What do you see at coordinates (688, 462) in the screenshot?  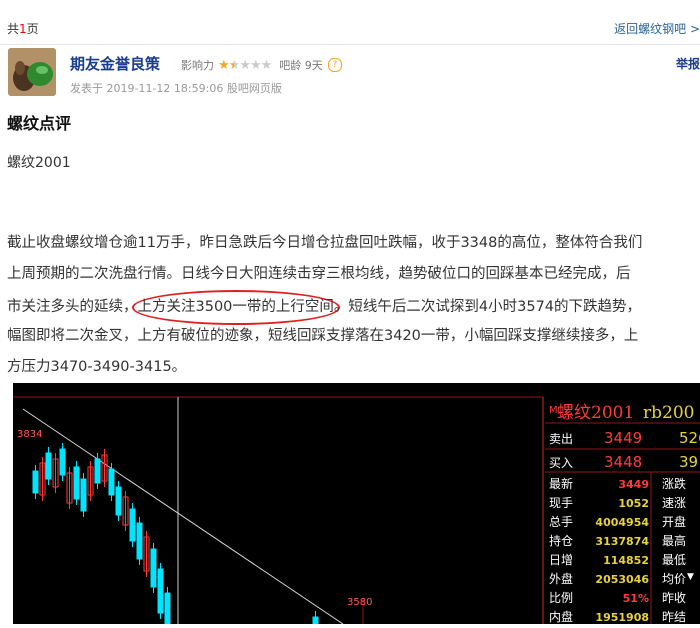 I see `quote-extra: 39` at bounding box center [688, 462].